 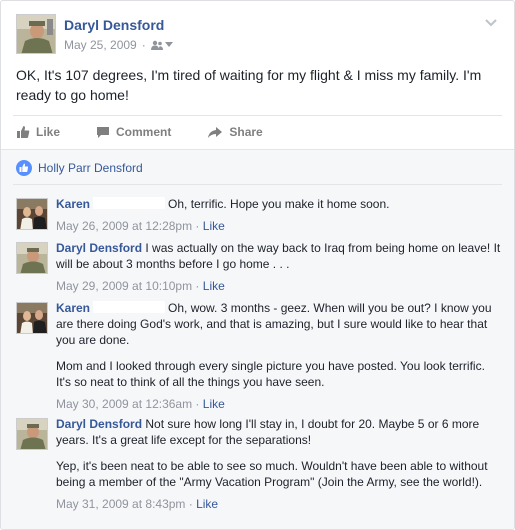 I want to click on actions-divider, so click(x=257, y=115).